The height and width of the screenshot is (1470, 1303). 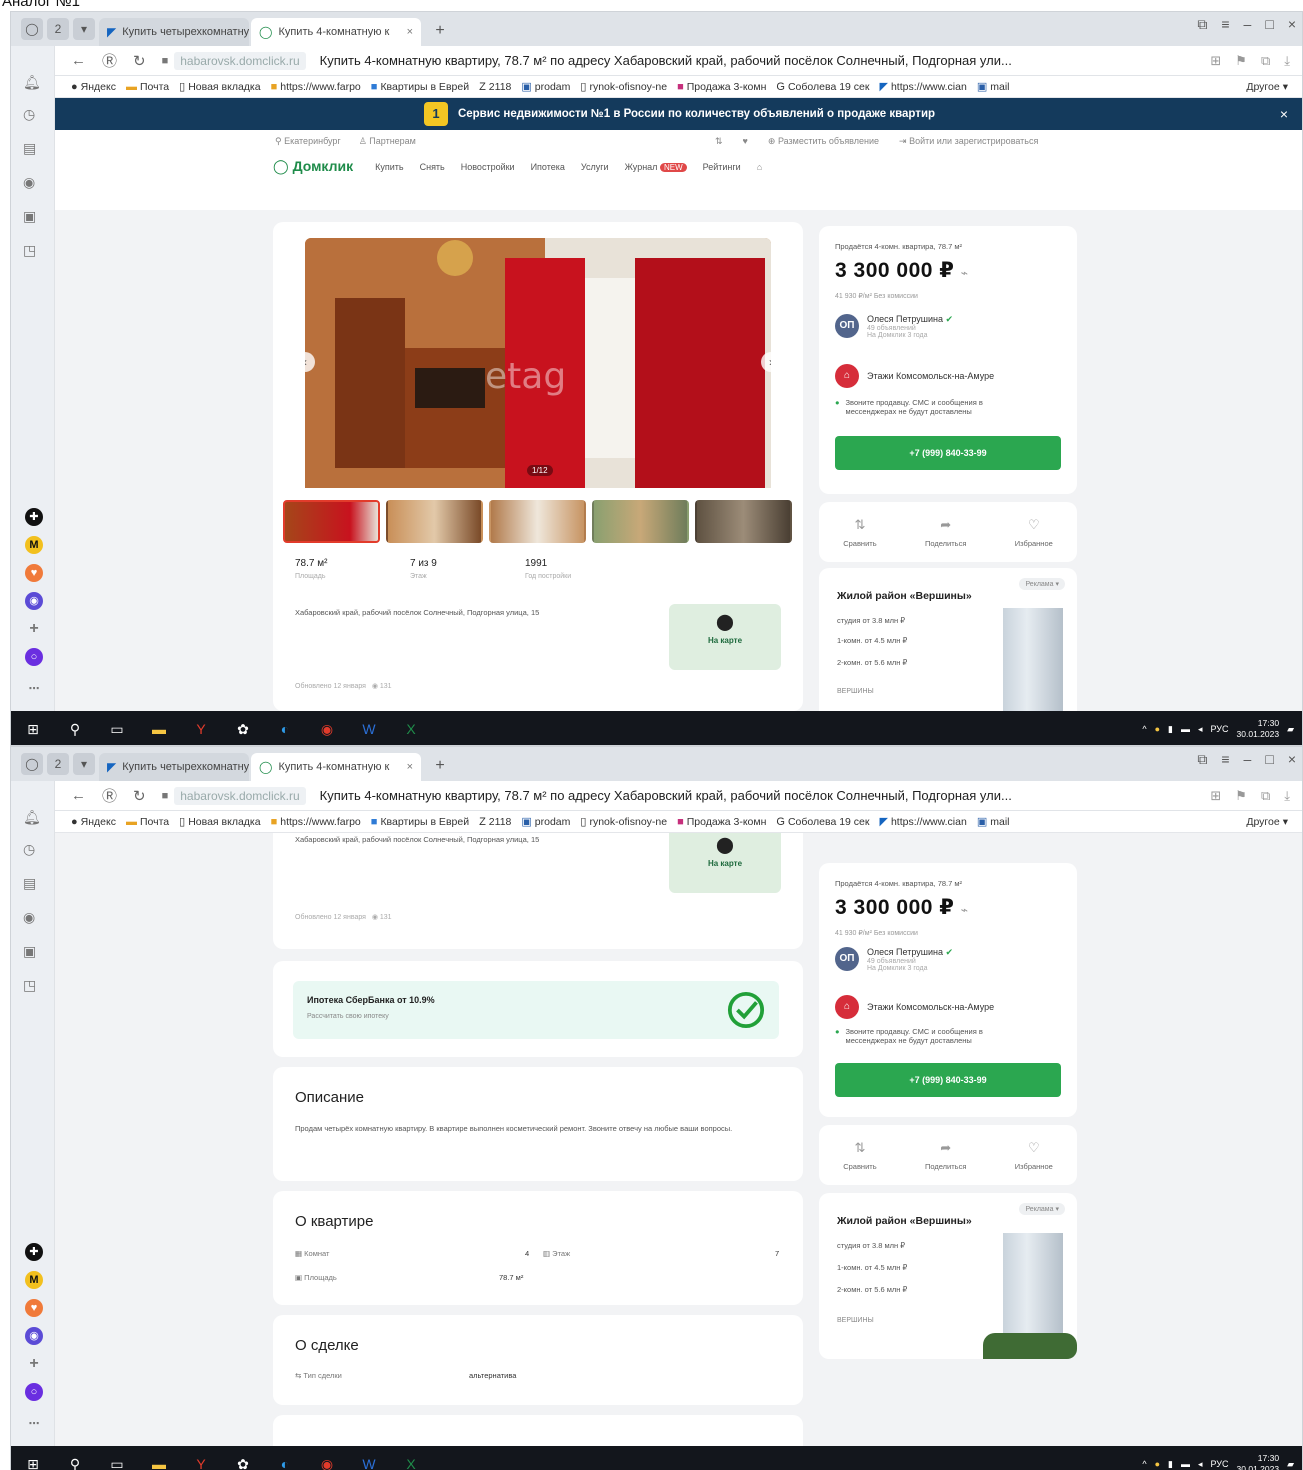 What do you see at coordinates (93, 822) in the screenshot?
I see `bookmark-item: ● Яндекс` at bounding box center [93, 822].